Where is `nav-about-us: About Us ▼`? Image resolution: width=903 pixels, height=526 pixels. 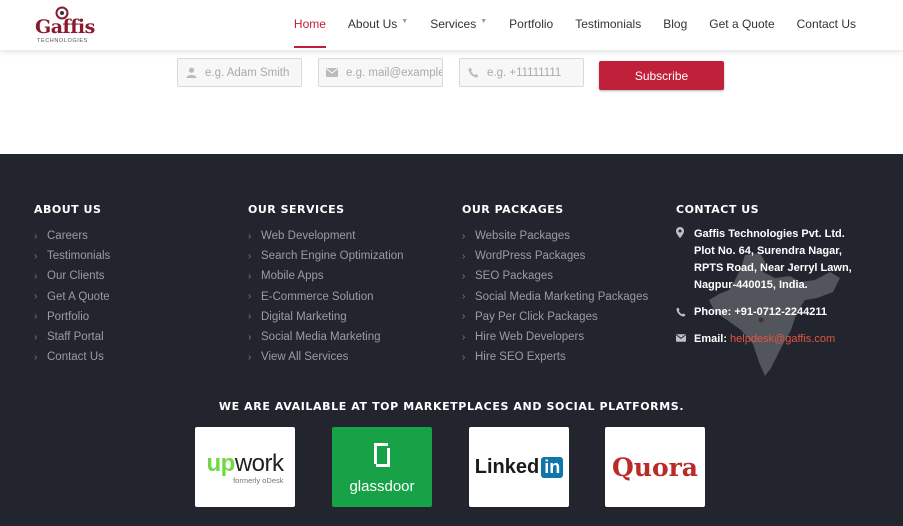
nav-about-us: About Us ▼ is located at coordinates (378, 24).